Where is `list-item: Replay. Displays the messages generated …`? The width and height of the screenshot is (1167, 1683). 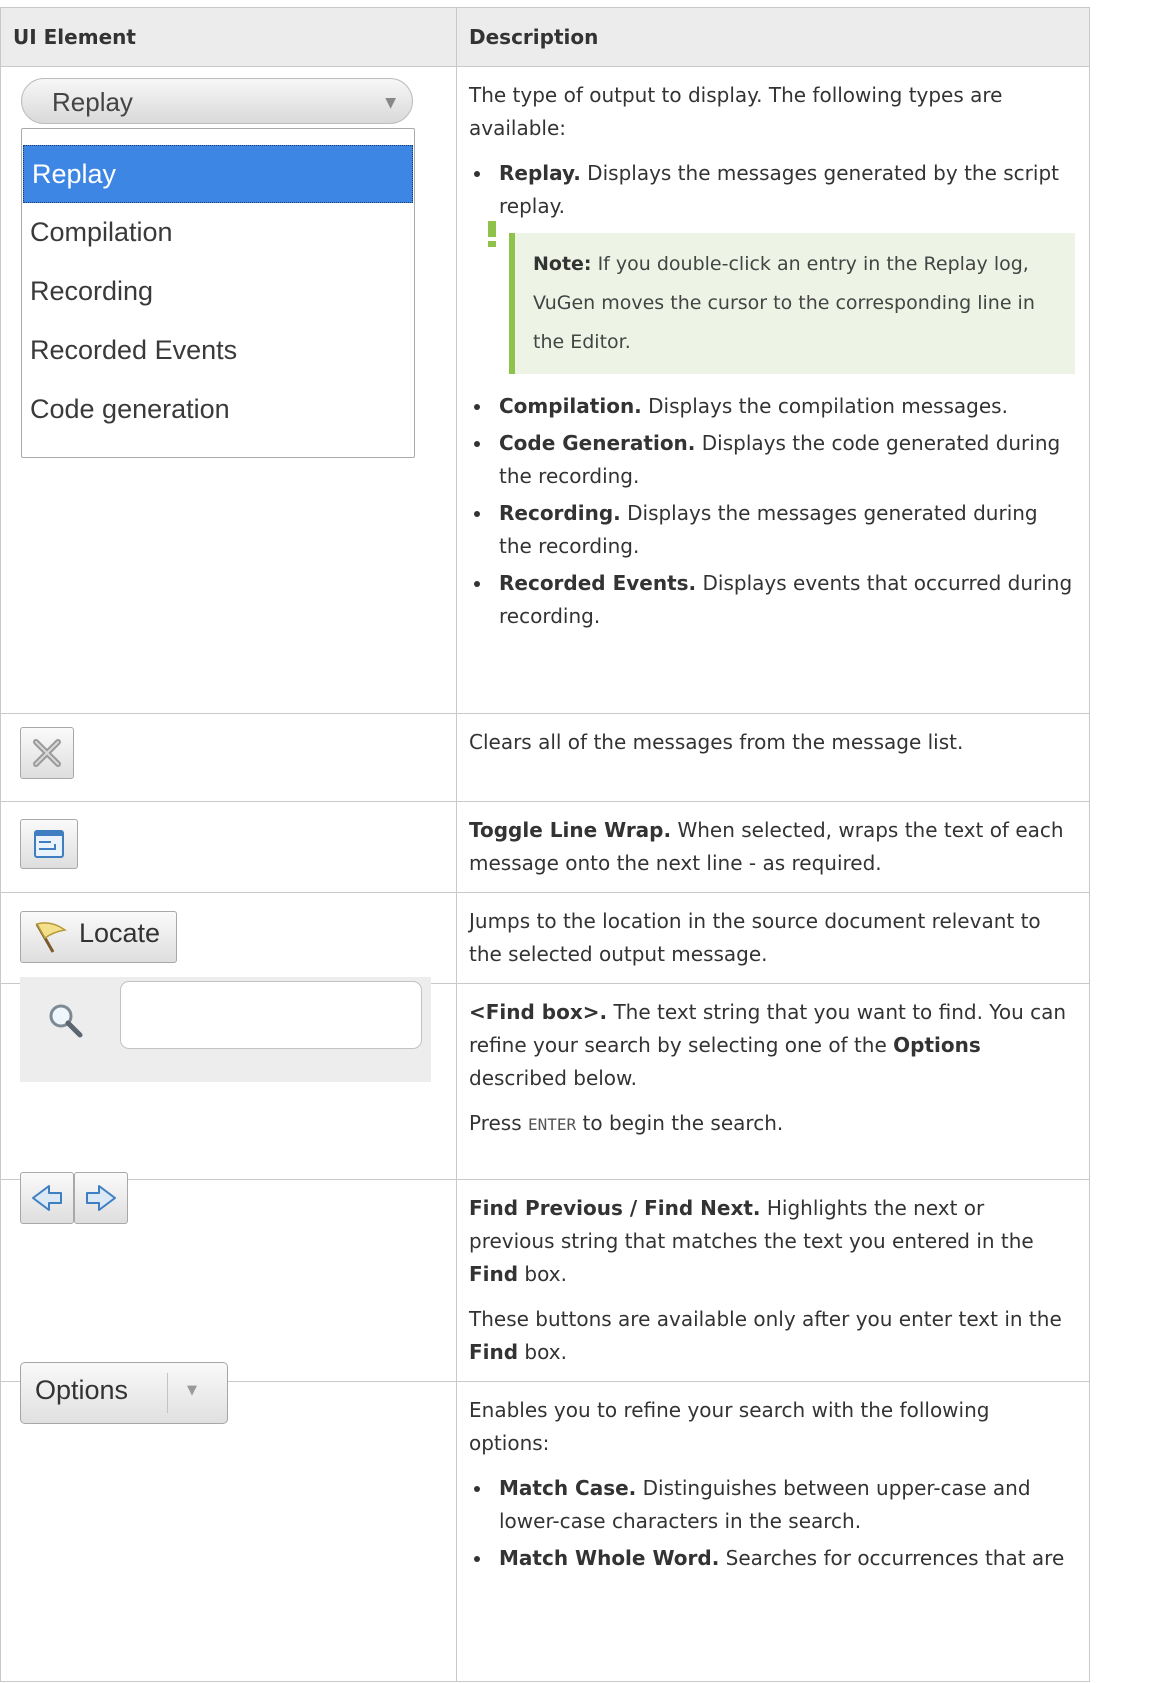
list-item: Replay. Displays the messages generated … is located at coordinates (772, 190).